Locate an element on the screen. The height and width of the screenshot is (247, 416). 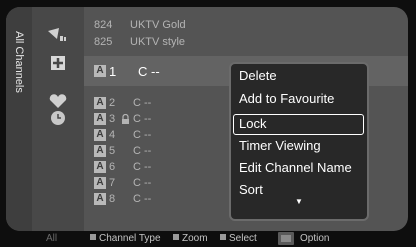
footer-zoom: Zoom is located at coordinates (190, 238).